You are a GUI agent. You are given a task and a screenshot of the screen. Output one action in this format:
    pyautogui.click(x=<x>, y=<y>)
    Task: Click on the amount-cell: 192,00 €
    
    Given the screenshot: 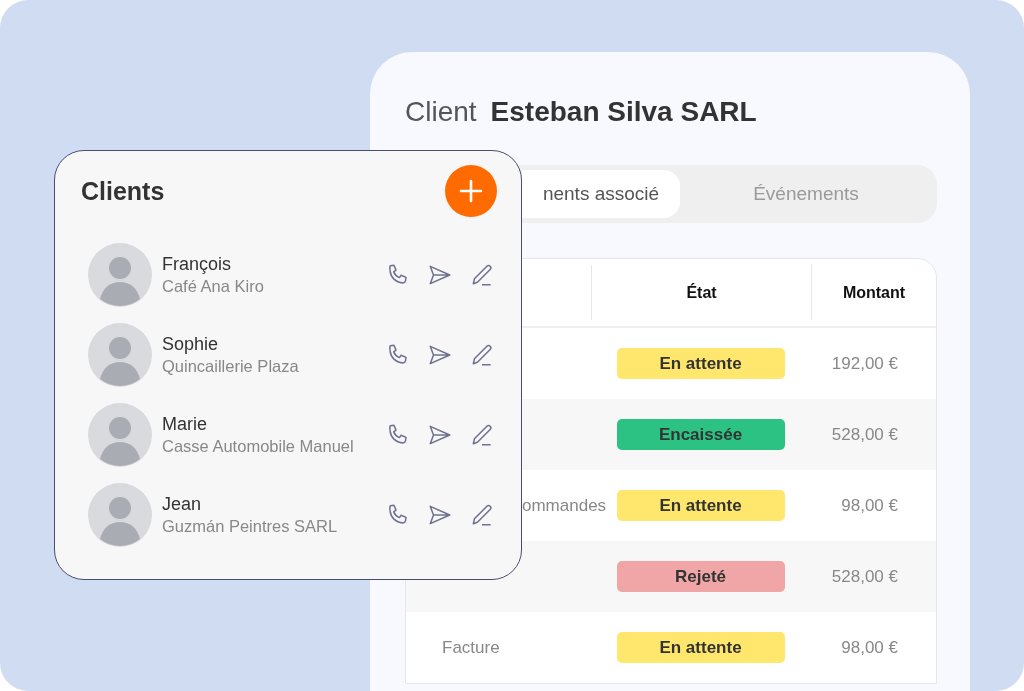 What is the action you would take?
    pyautogui.click(x=864, y=363)
    